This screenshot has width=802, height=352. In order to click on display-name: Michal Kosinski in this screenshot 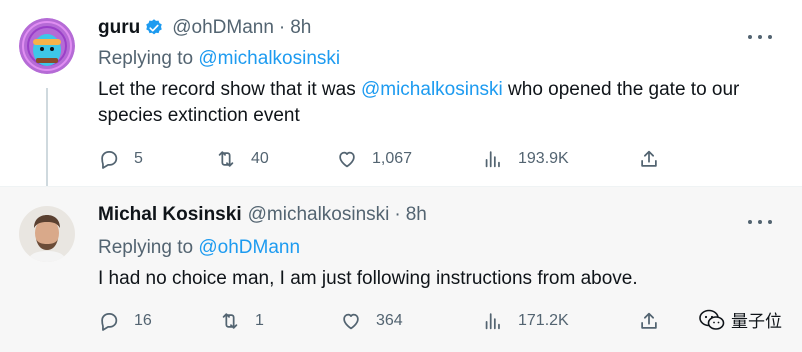, I will do `click(170, 215)`.